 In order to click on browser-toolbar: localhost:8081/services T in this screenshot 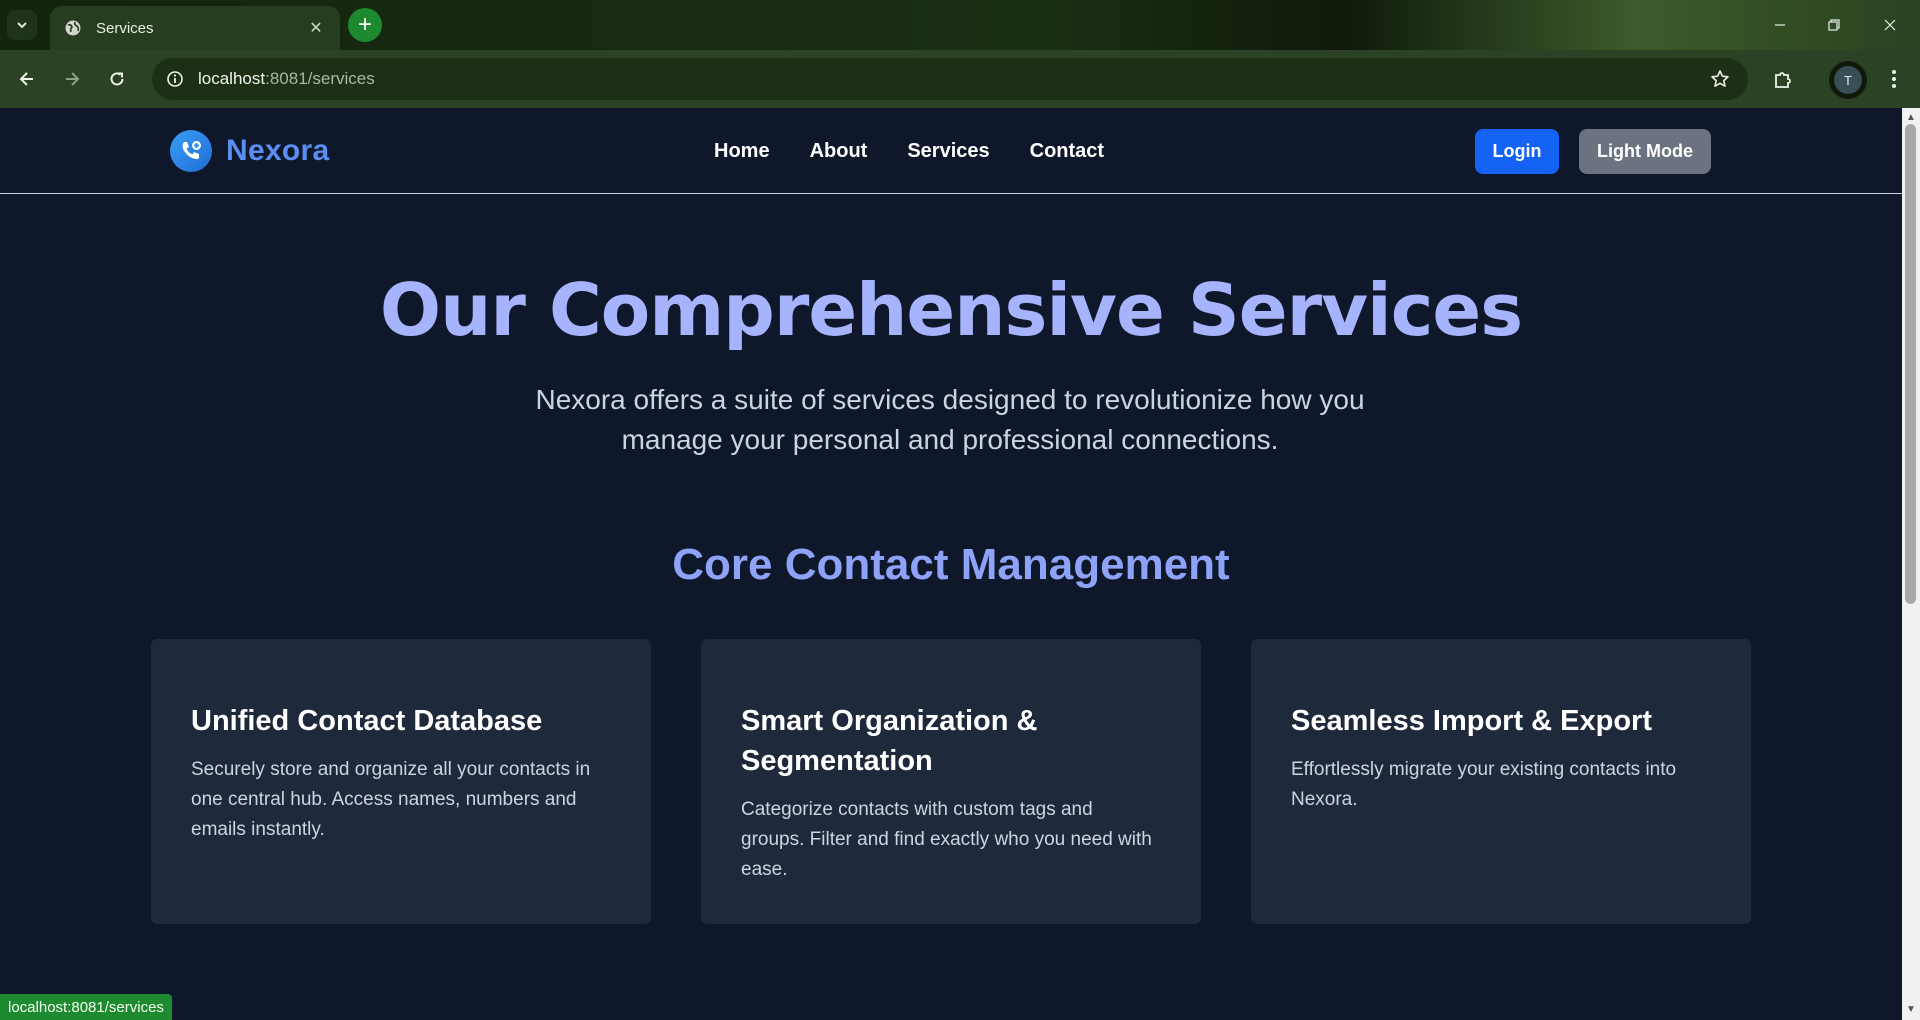, I will do `click(960, 79)`.